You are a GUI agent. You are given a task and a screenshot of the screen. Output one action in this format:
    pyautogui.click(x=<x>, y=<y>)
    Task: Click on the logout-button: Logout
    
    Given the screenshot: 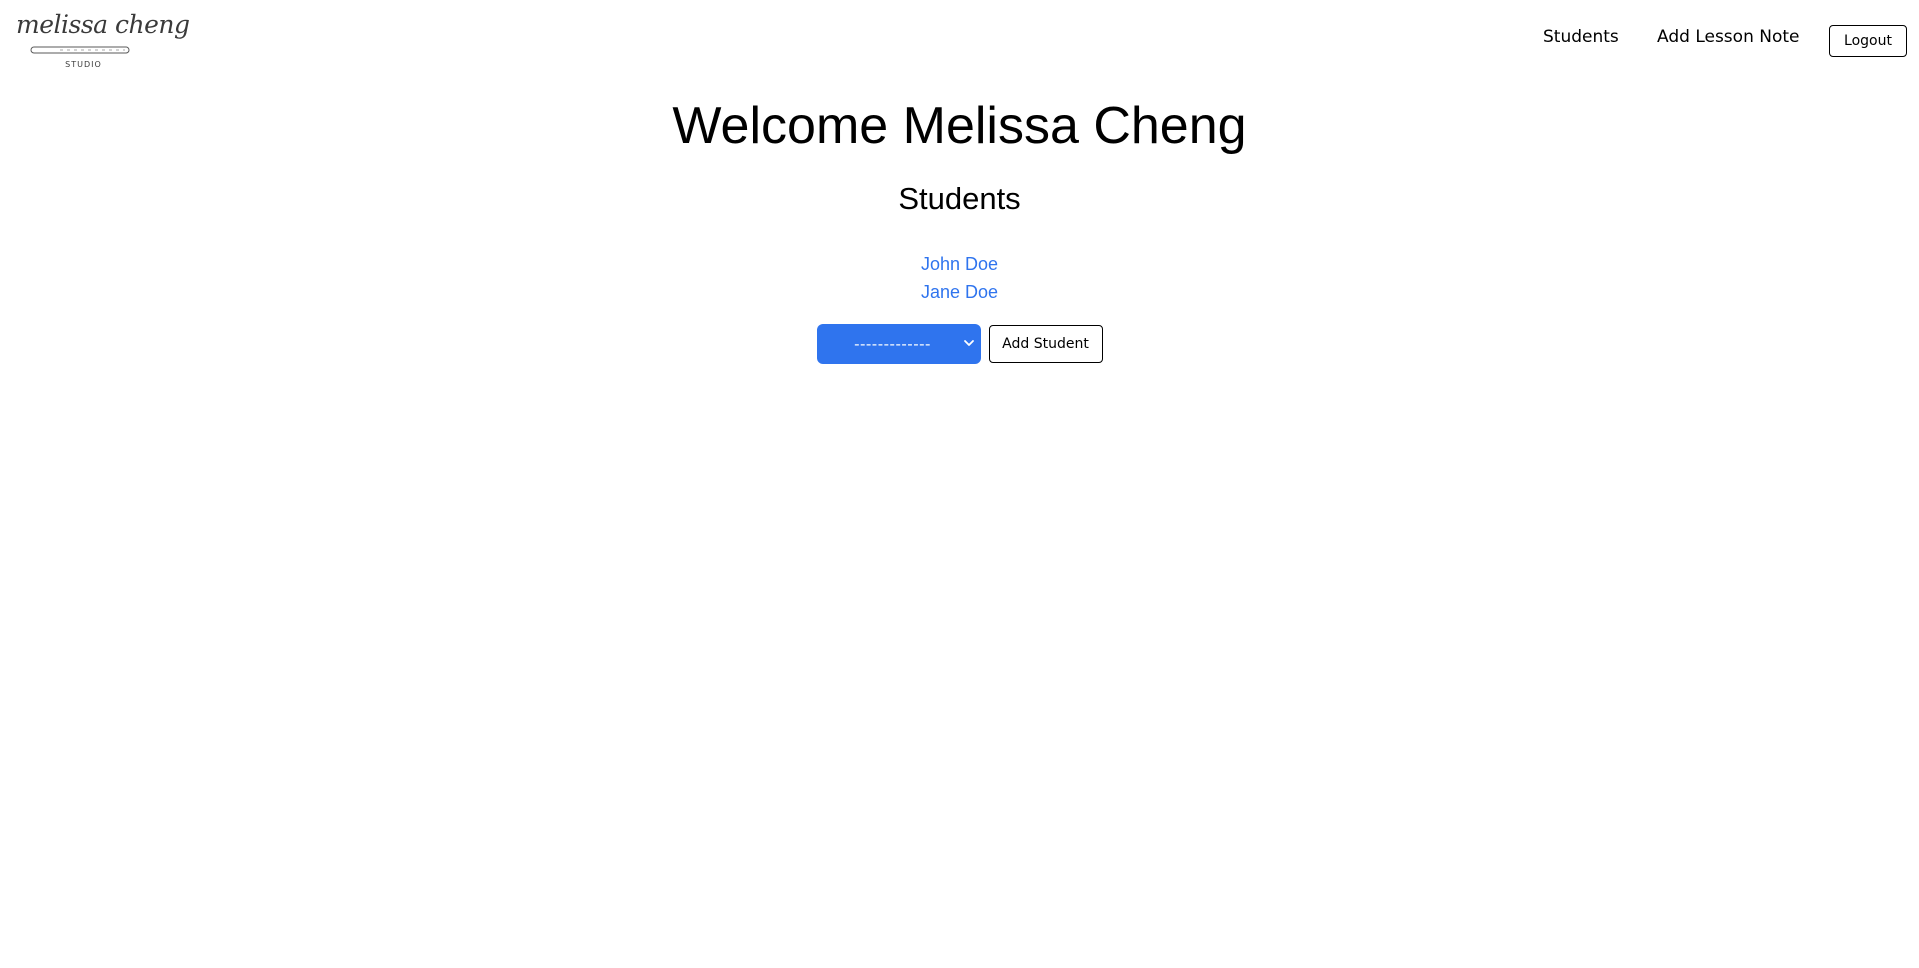 What is the action you would take?
    pyautogui.click(x=1868, y=41)
    